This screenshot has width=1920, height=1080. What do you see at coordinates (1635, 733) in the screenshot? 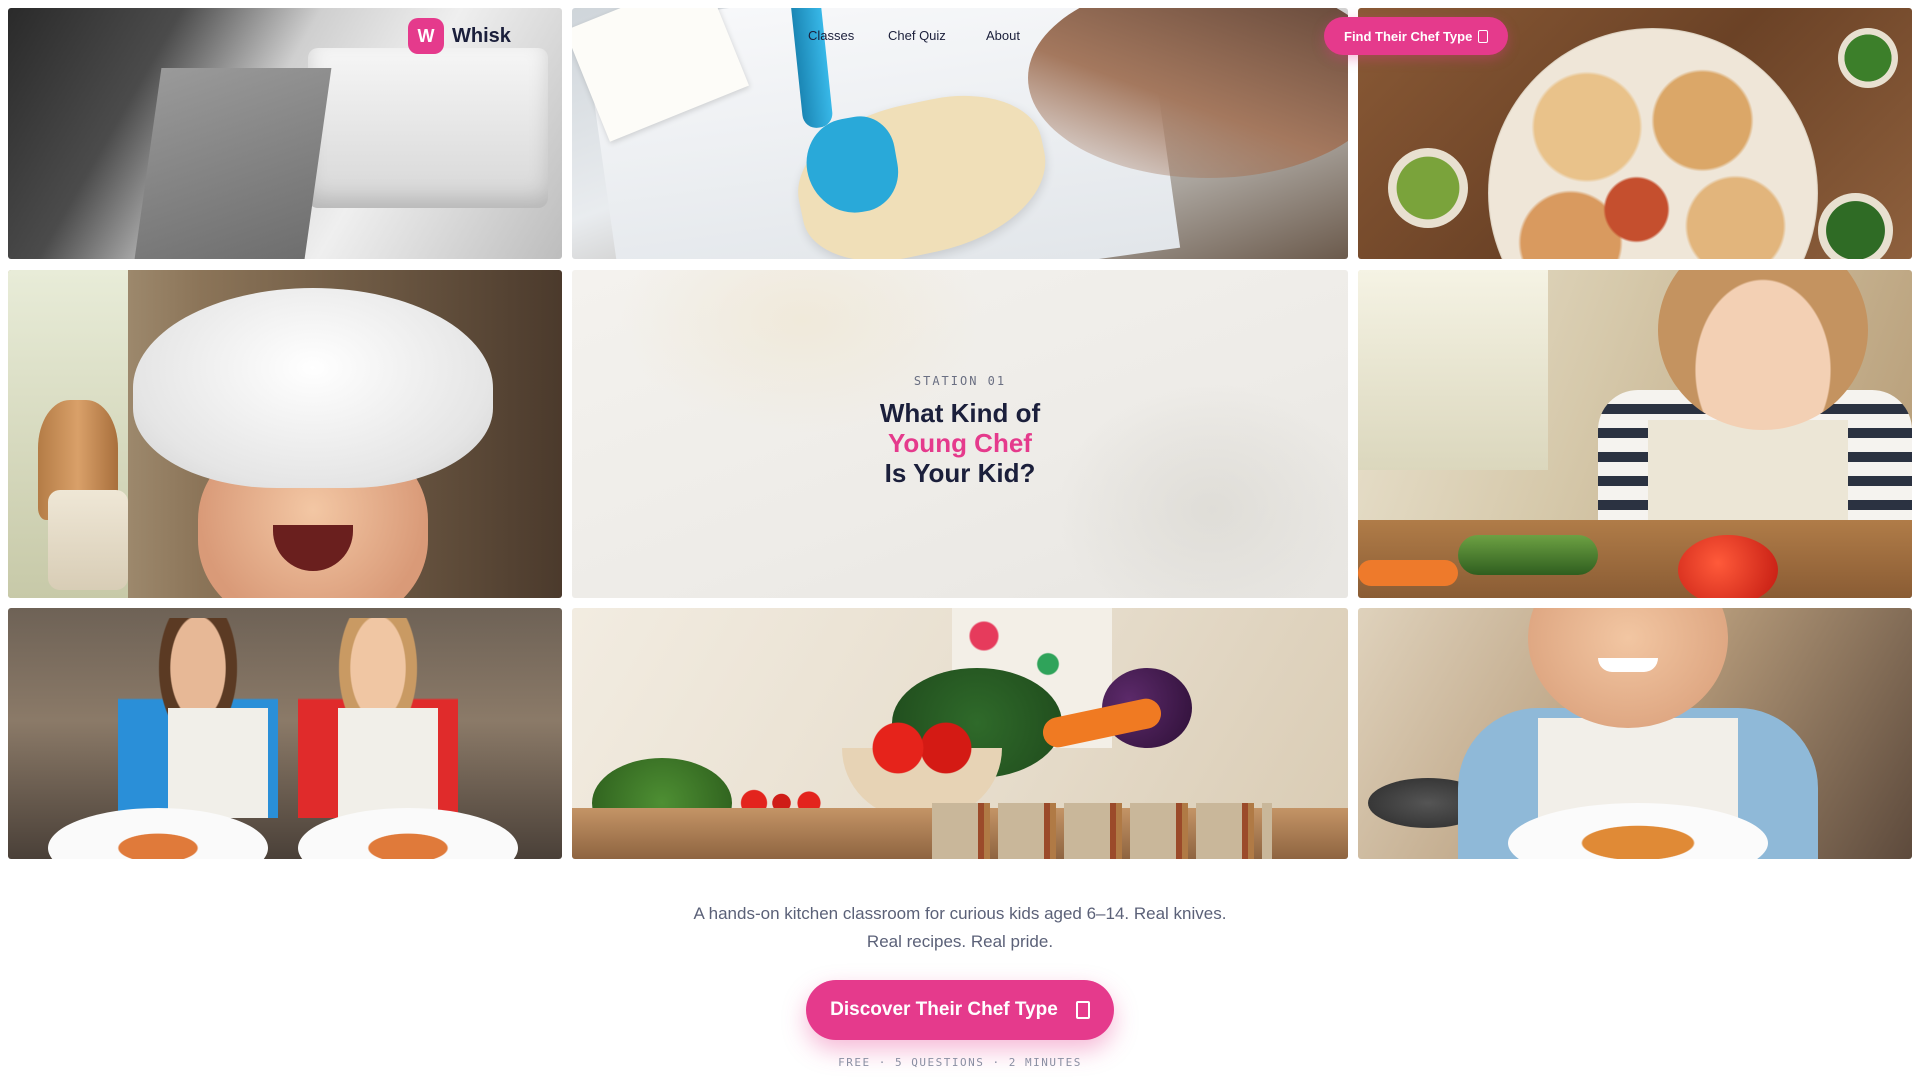
I see `photo-smiling-boy-plate` at bounding box center [1635, 733].